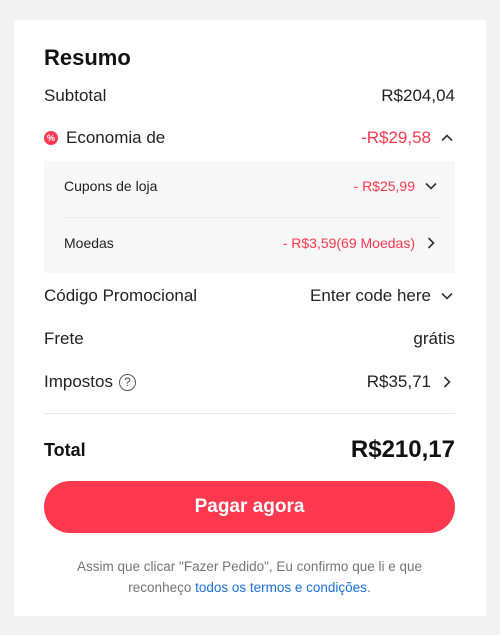 The height and width of the screenshot is (635, 500). Describe the element at coordinates (368, 587) in the screenshot. I see `terms-text-end: .` at that location.